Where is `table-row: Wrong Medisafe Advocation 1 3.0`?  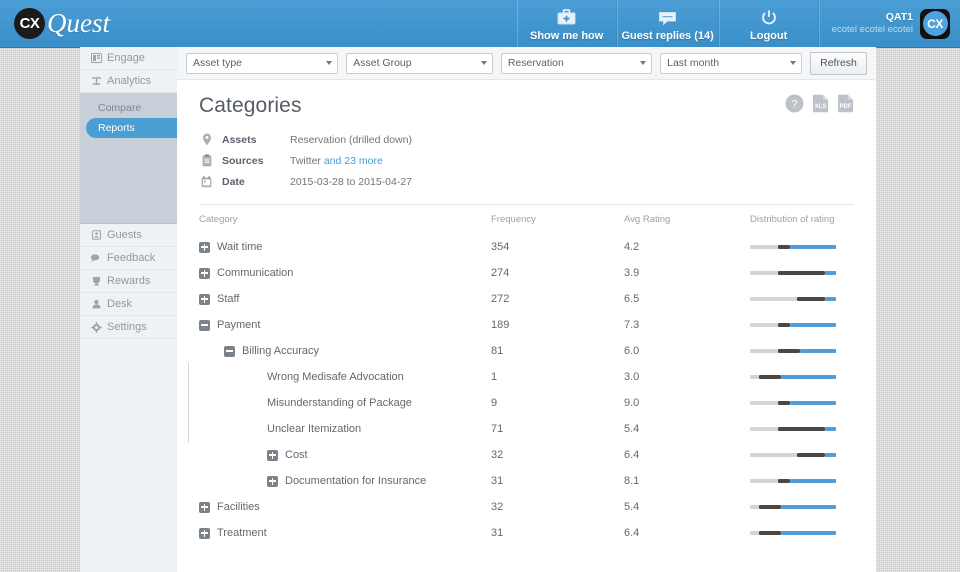 table-row: Wrong Medisafe Advocation 1 3.0 is located at coordinates (521, 377).